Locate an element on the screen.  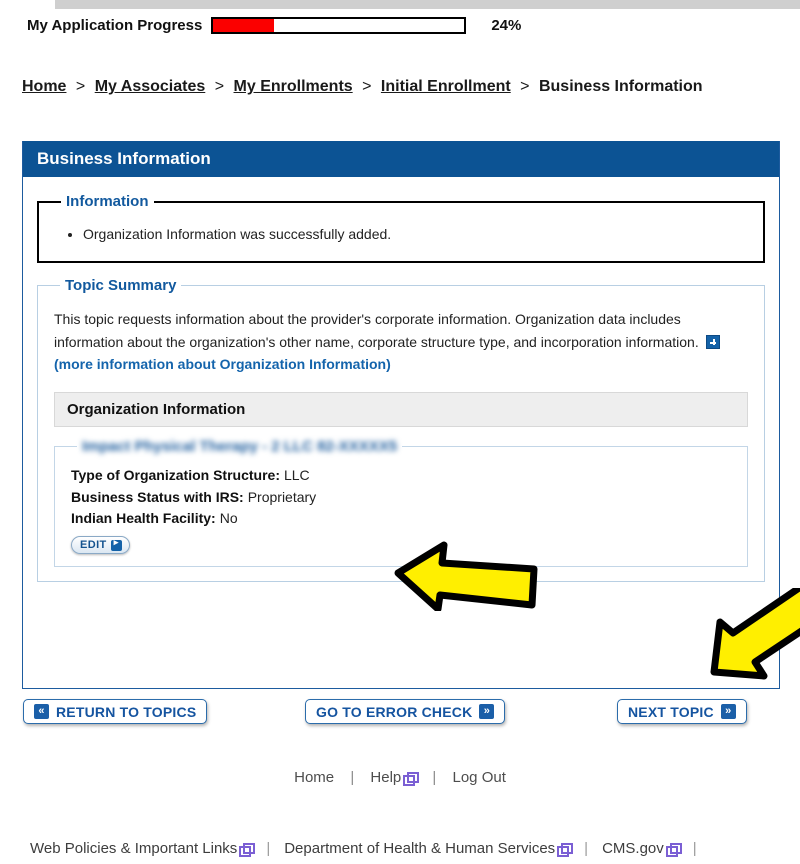
org-field-label: Business Status with IRS: is located at coordinates (157, 496).